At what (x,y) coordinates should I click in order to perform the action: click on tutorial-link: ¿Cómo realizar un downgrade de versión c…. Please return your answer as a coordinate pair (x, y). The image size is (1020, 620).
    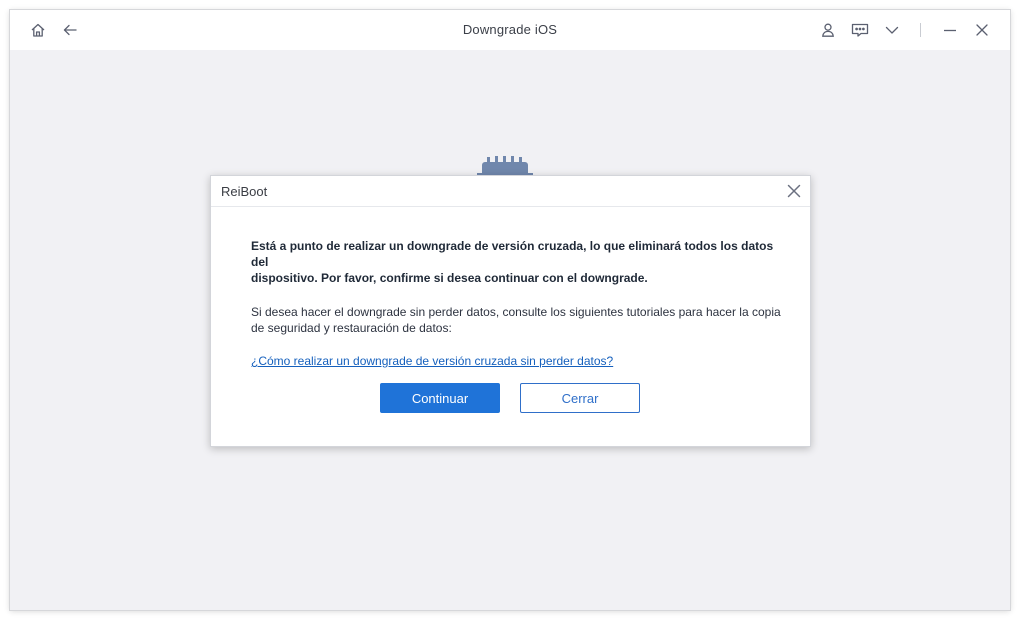
    Looking at the image, I should click on (432, 361).